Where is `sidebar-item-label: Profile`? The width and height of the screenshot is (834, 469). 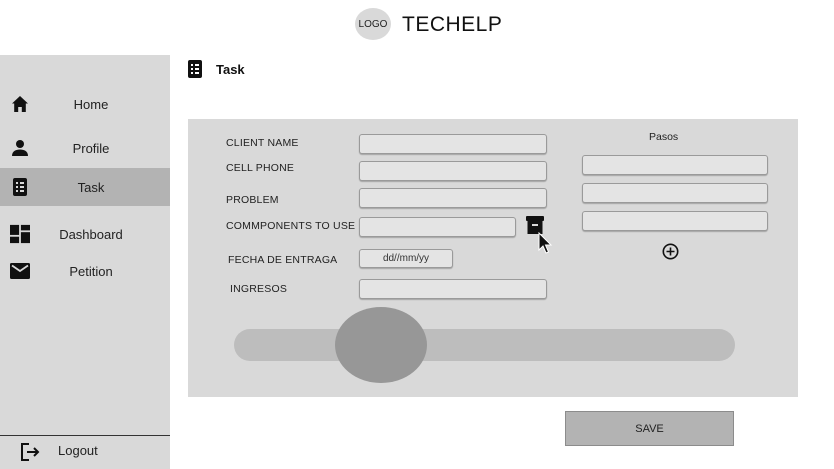
sidebar-item-label: Profile is located at coordinates (91, 148).